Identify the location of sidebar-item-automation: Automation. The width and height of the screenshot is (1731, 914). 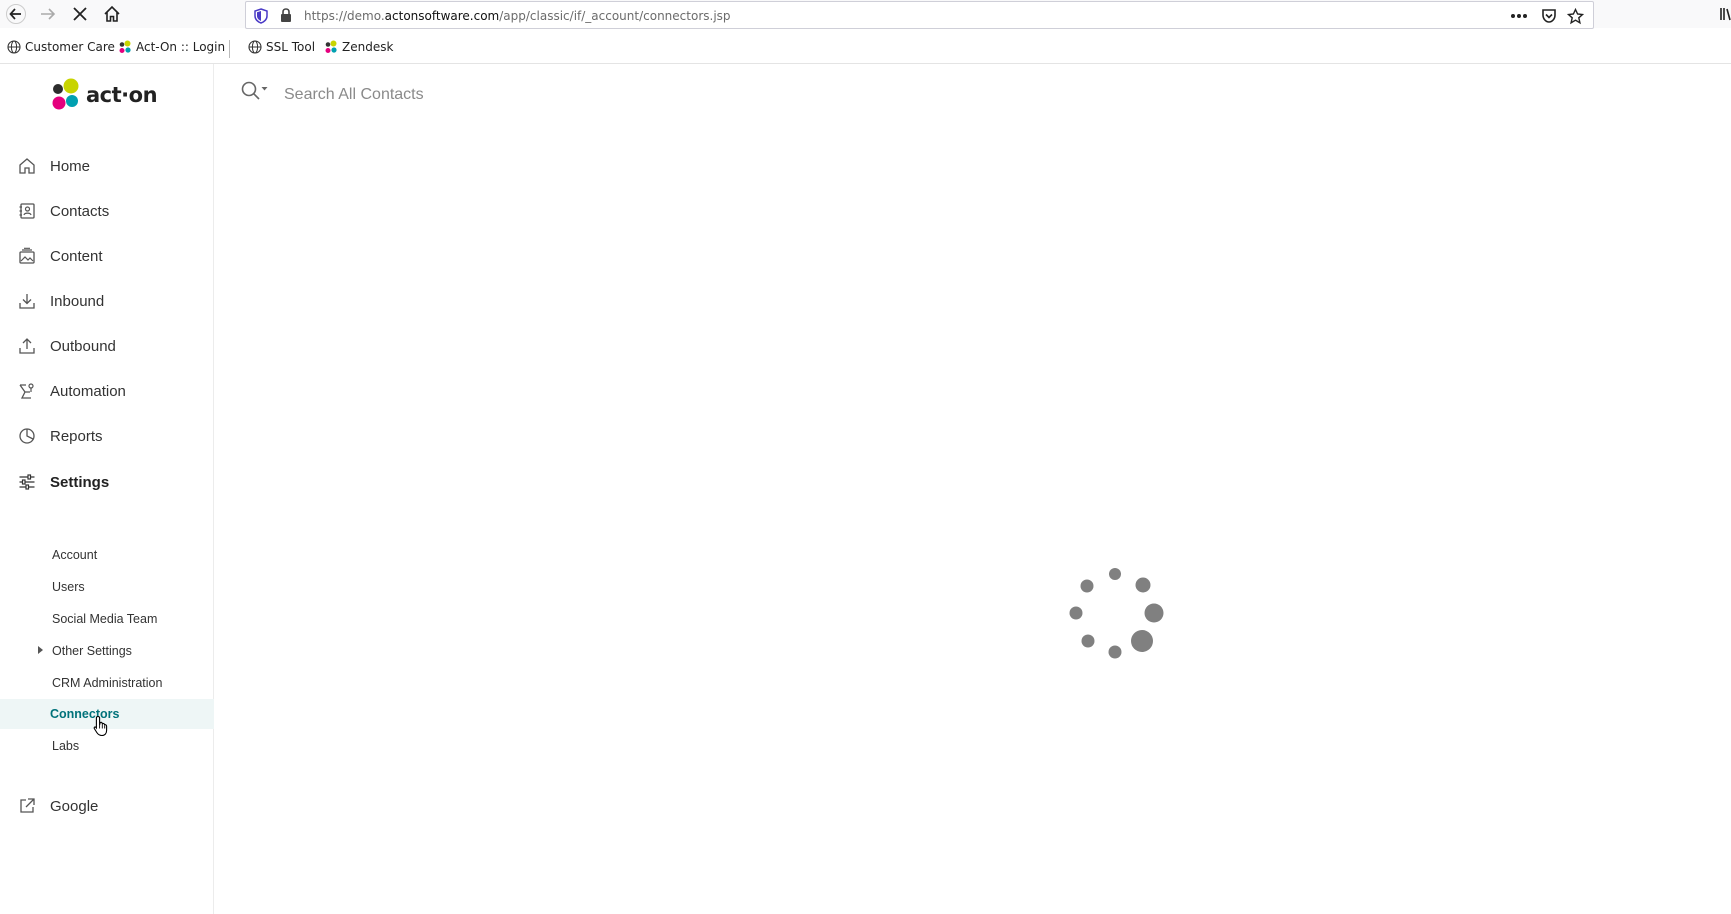
(107, 391).